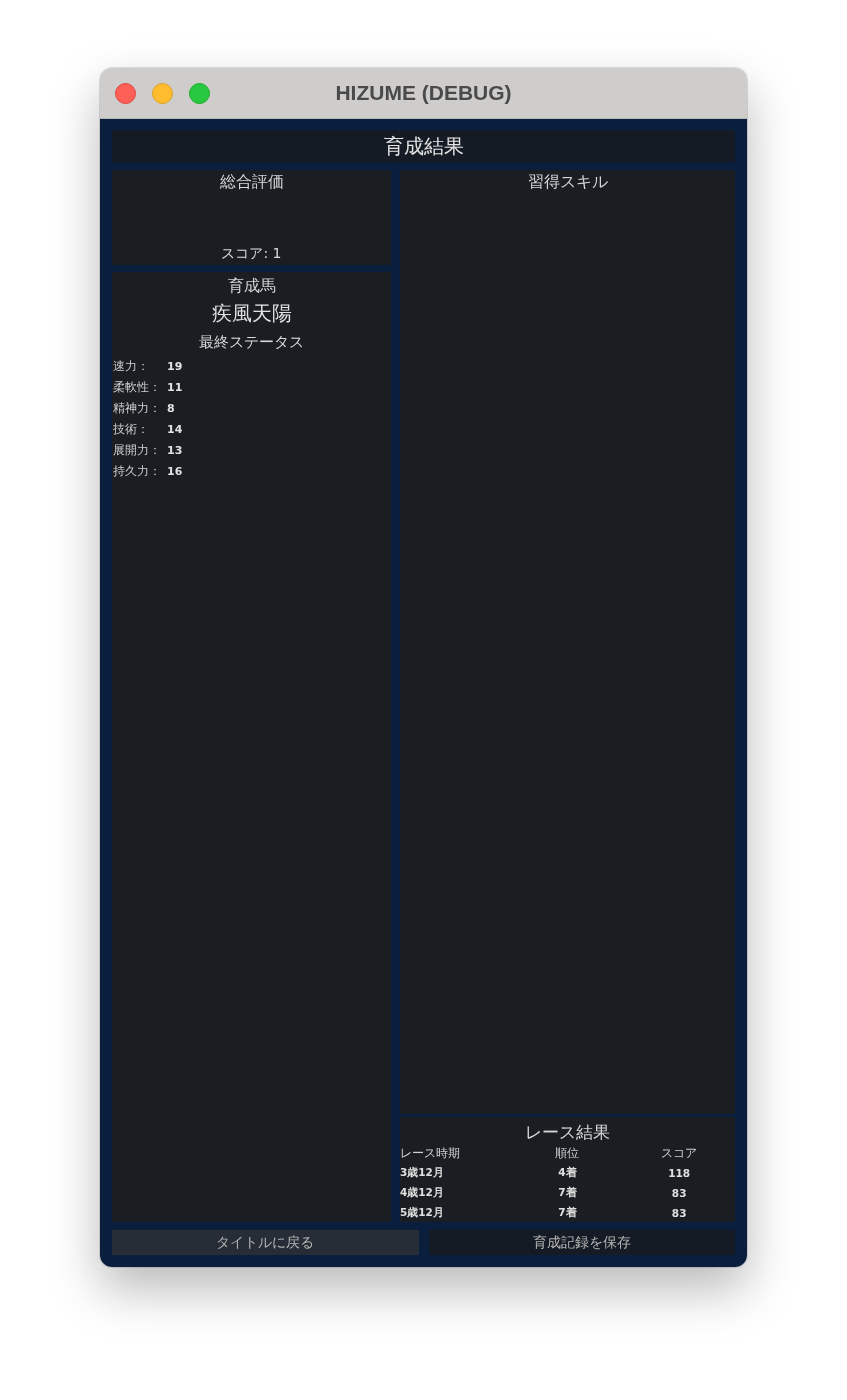 The height and width of the screenshot is (1400, 847). Describe the element at coordinates (679, 1173) in the screenshot. I see `table-cell: 118` at that location.